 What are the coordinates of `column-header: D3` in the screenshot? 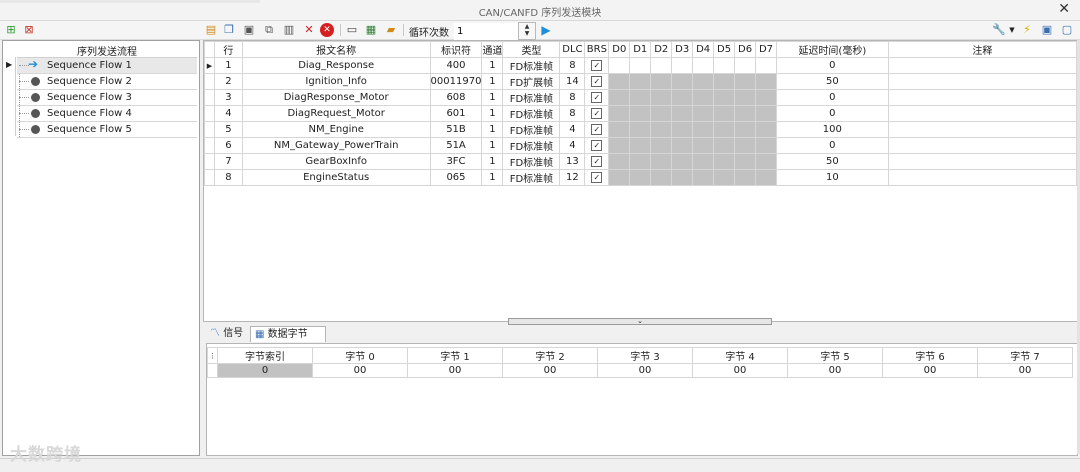 It's located at (682, 49).